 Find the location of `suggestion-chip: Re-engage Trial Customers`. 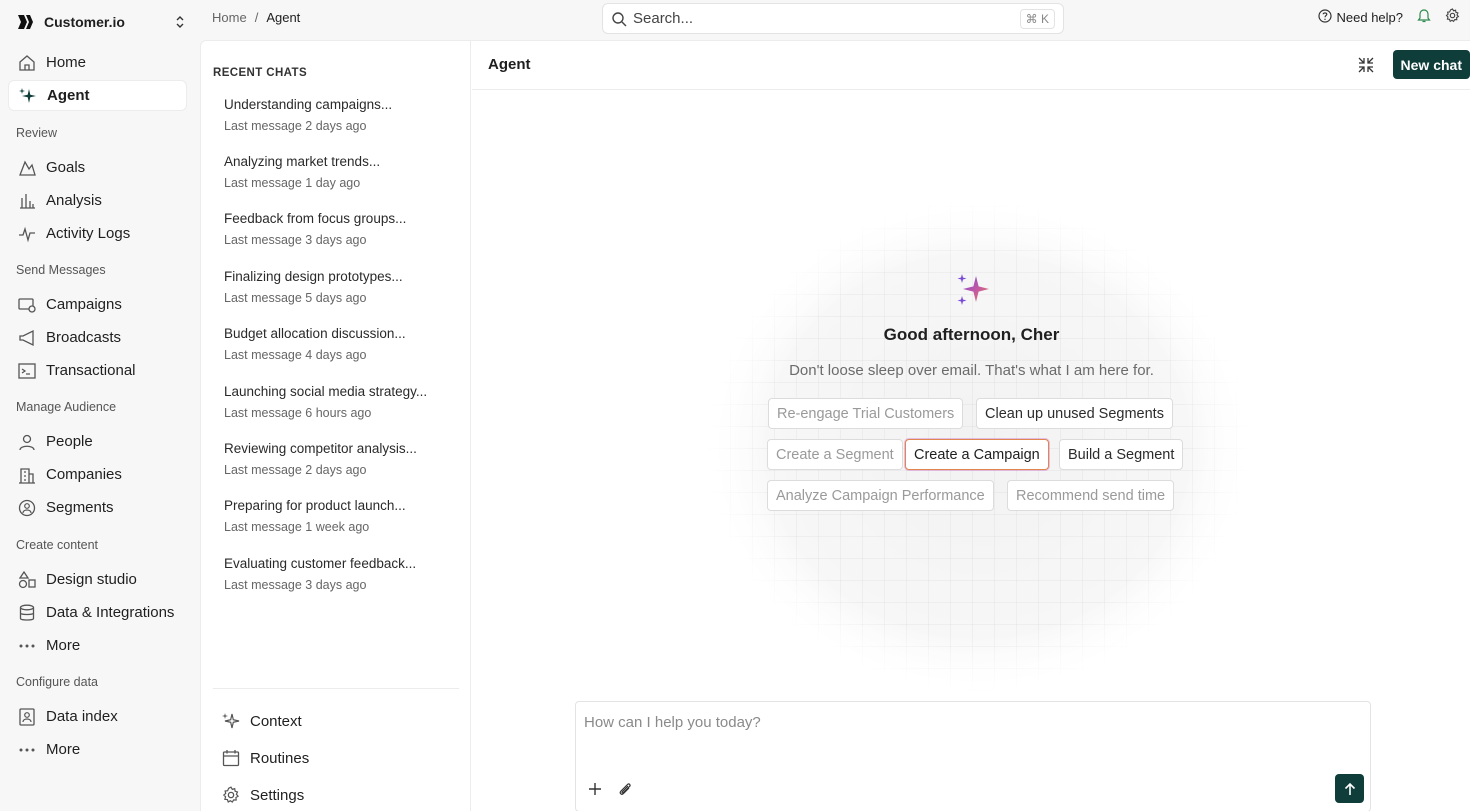

suggestion-chip: Re-engage Trial Customers is located at coordinates (866, 413).